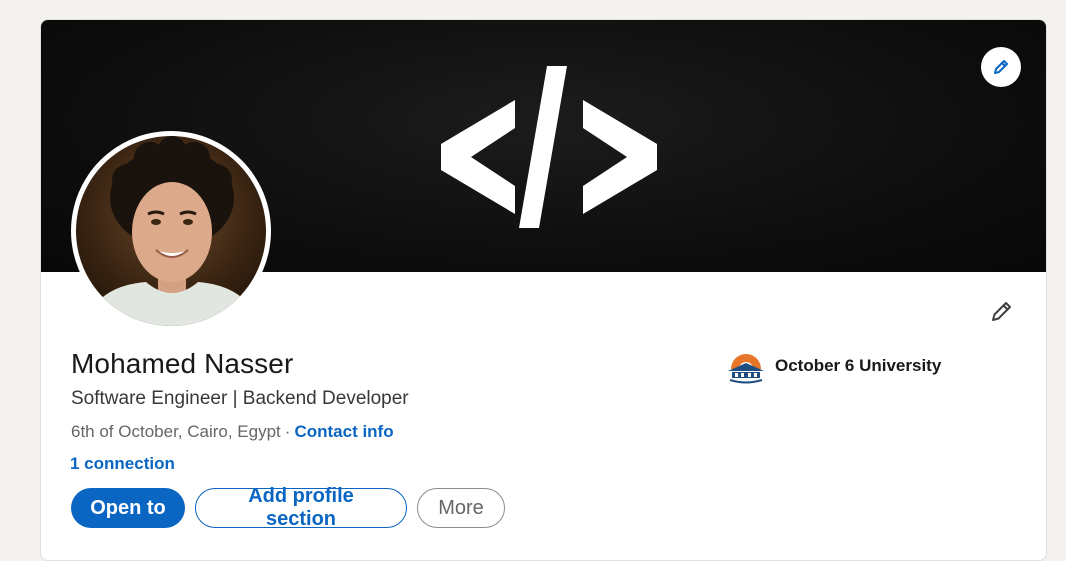 The width and height of the screenshot is (1066, 561). I want to click on university-logo, so click(746, 369).